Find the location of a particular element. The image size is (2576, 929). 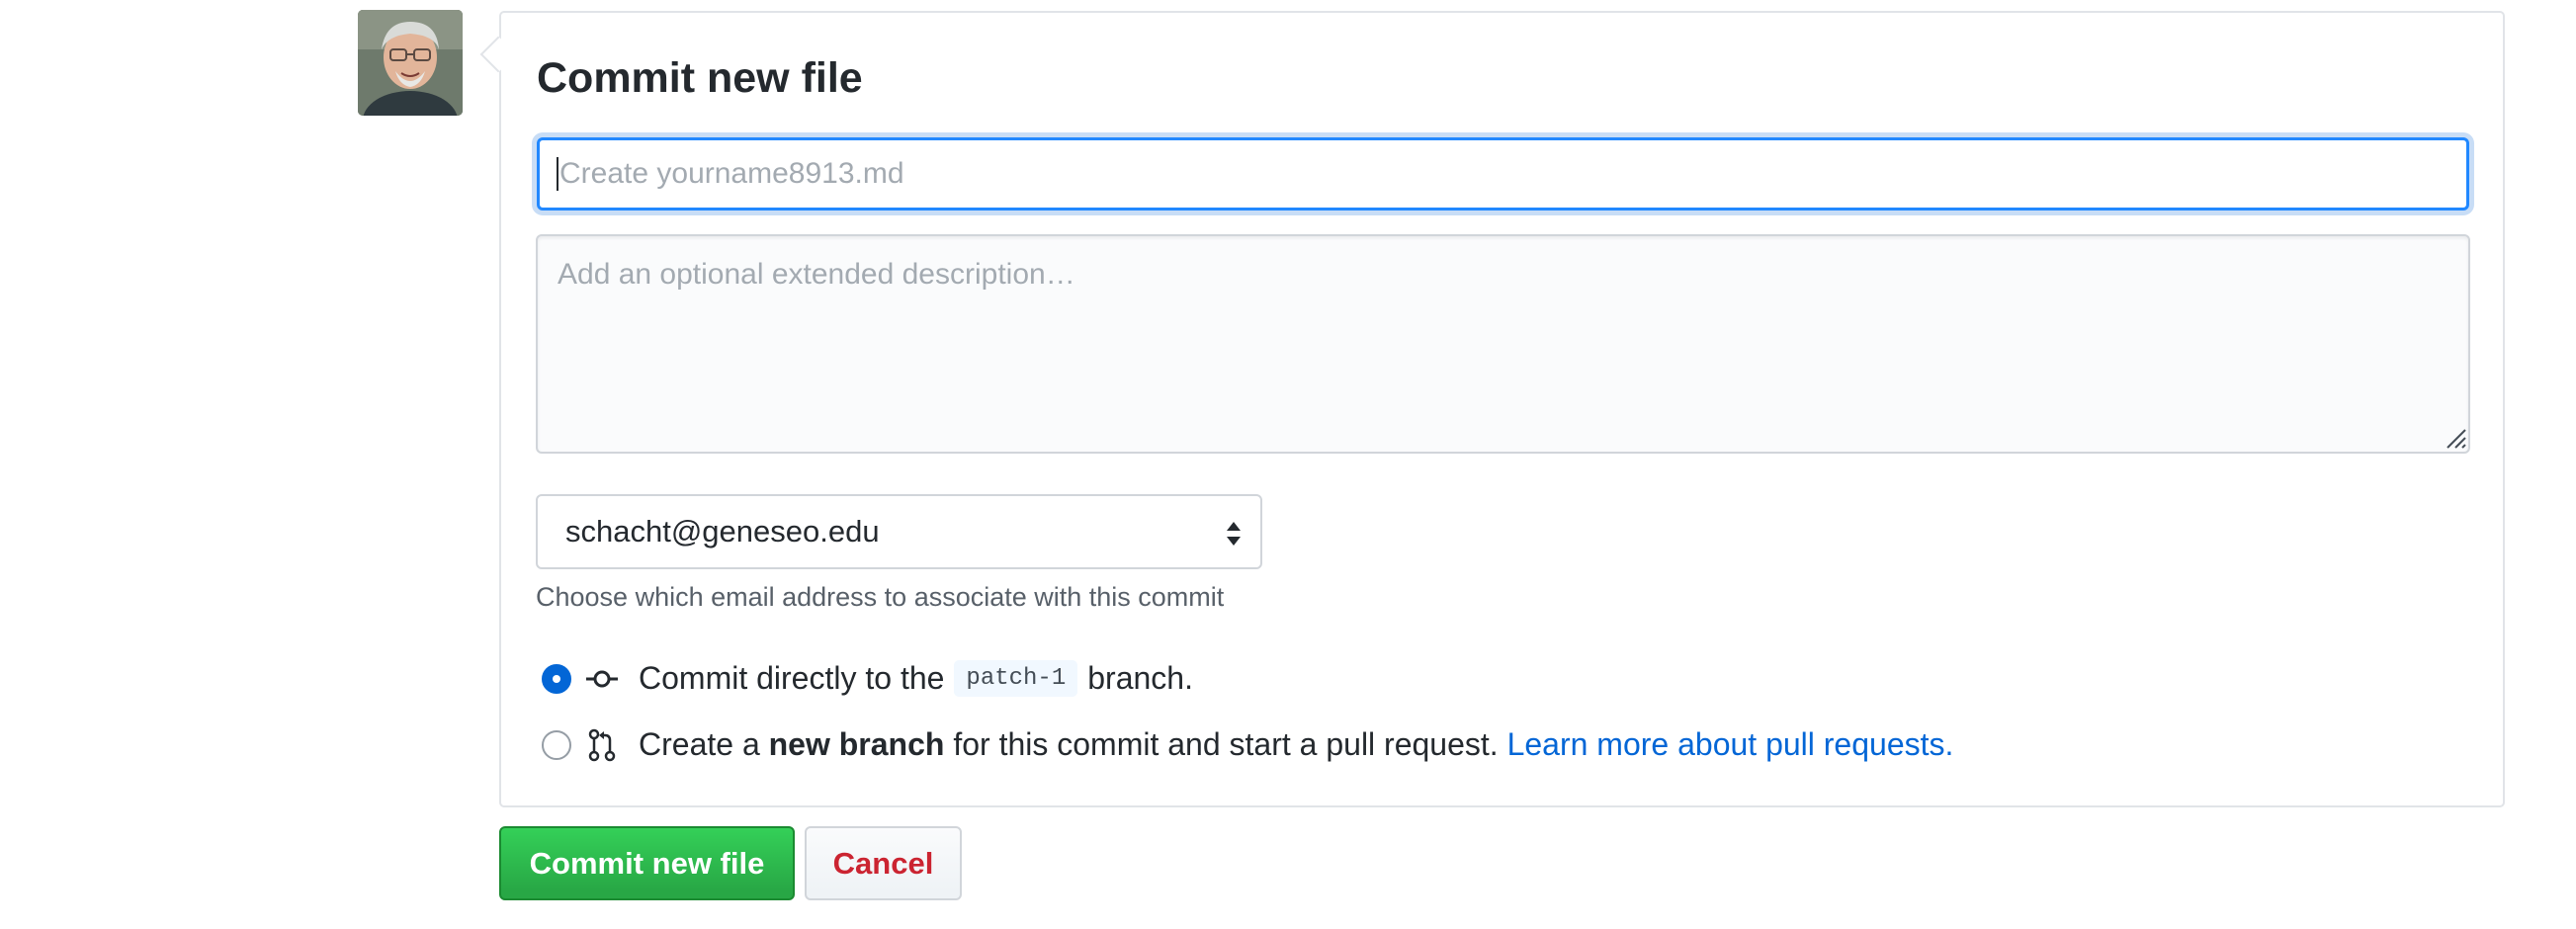

commit-summary-input is located at coordinates (1503, 174).